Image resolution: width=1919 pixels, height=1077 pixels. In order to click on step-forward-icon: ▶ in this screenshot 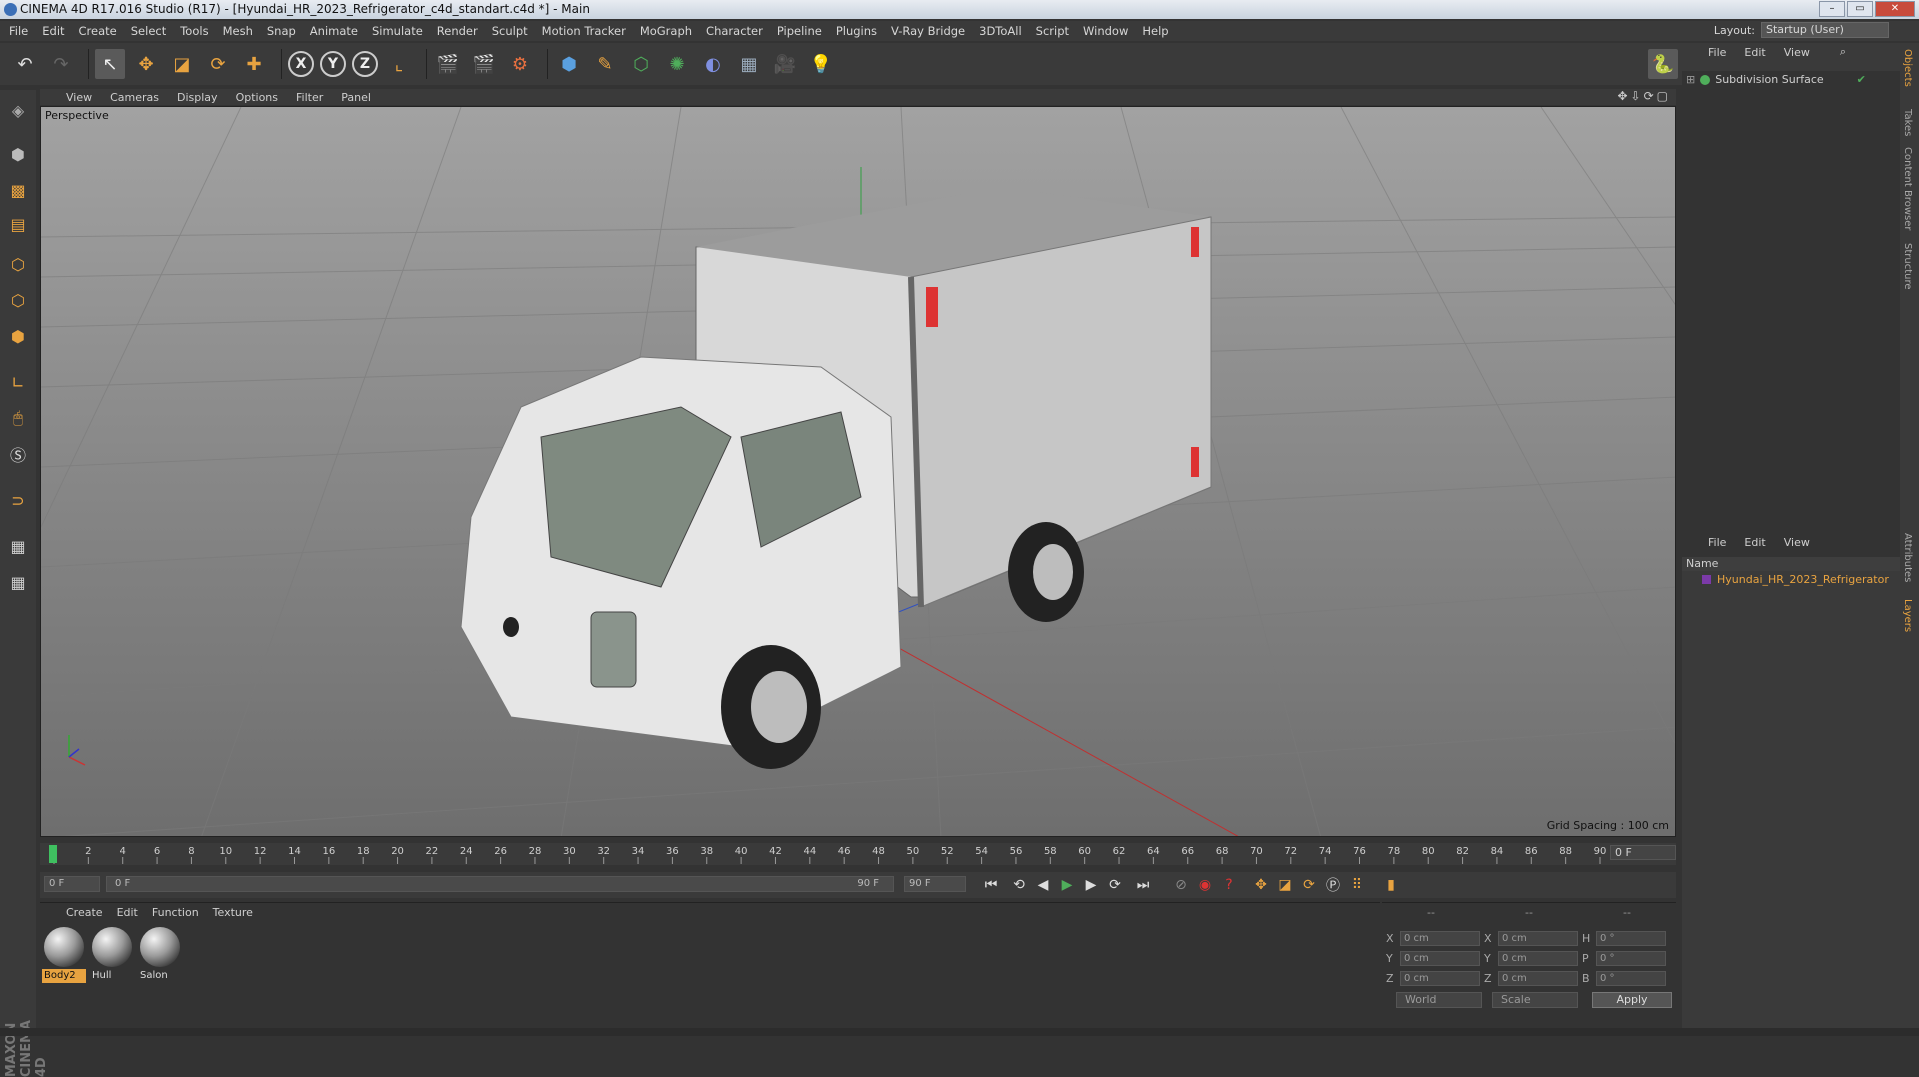, I will do `click(1091, 885)`.